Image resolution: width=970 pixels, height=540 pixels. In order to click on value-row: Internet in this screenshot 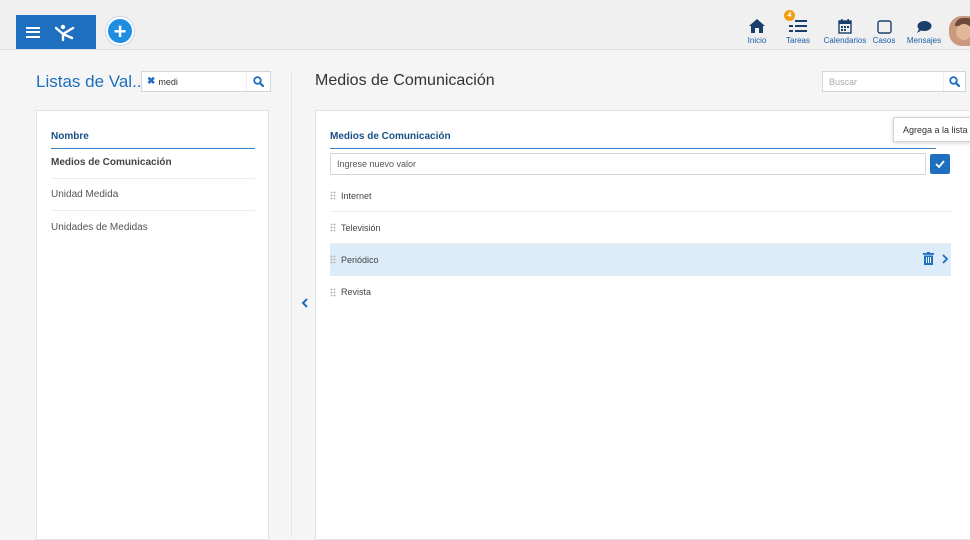, I will do `click(640, 196)`.